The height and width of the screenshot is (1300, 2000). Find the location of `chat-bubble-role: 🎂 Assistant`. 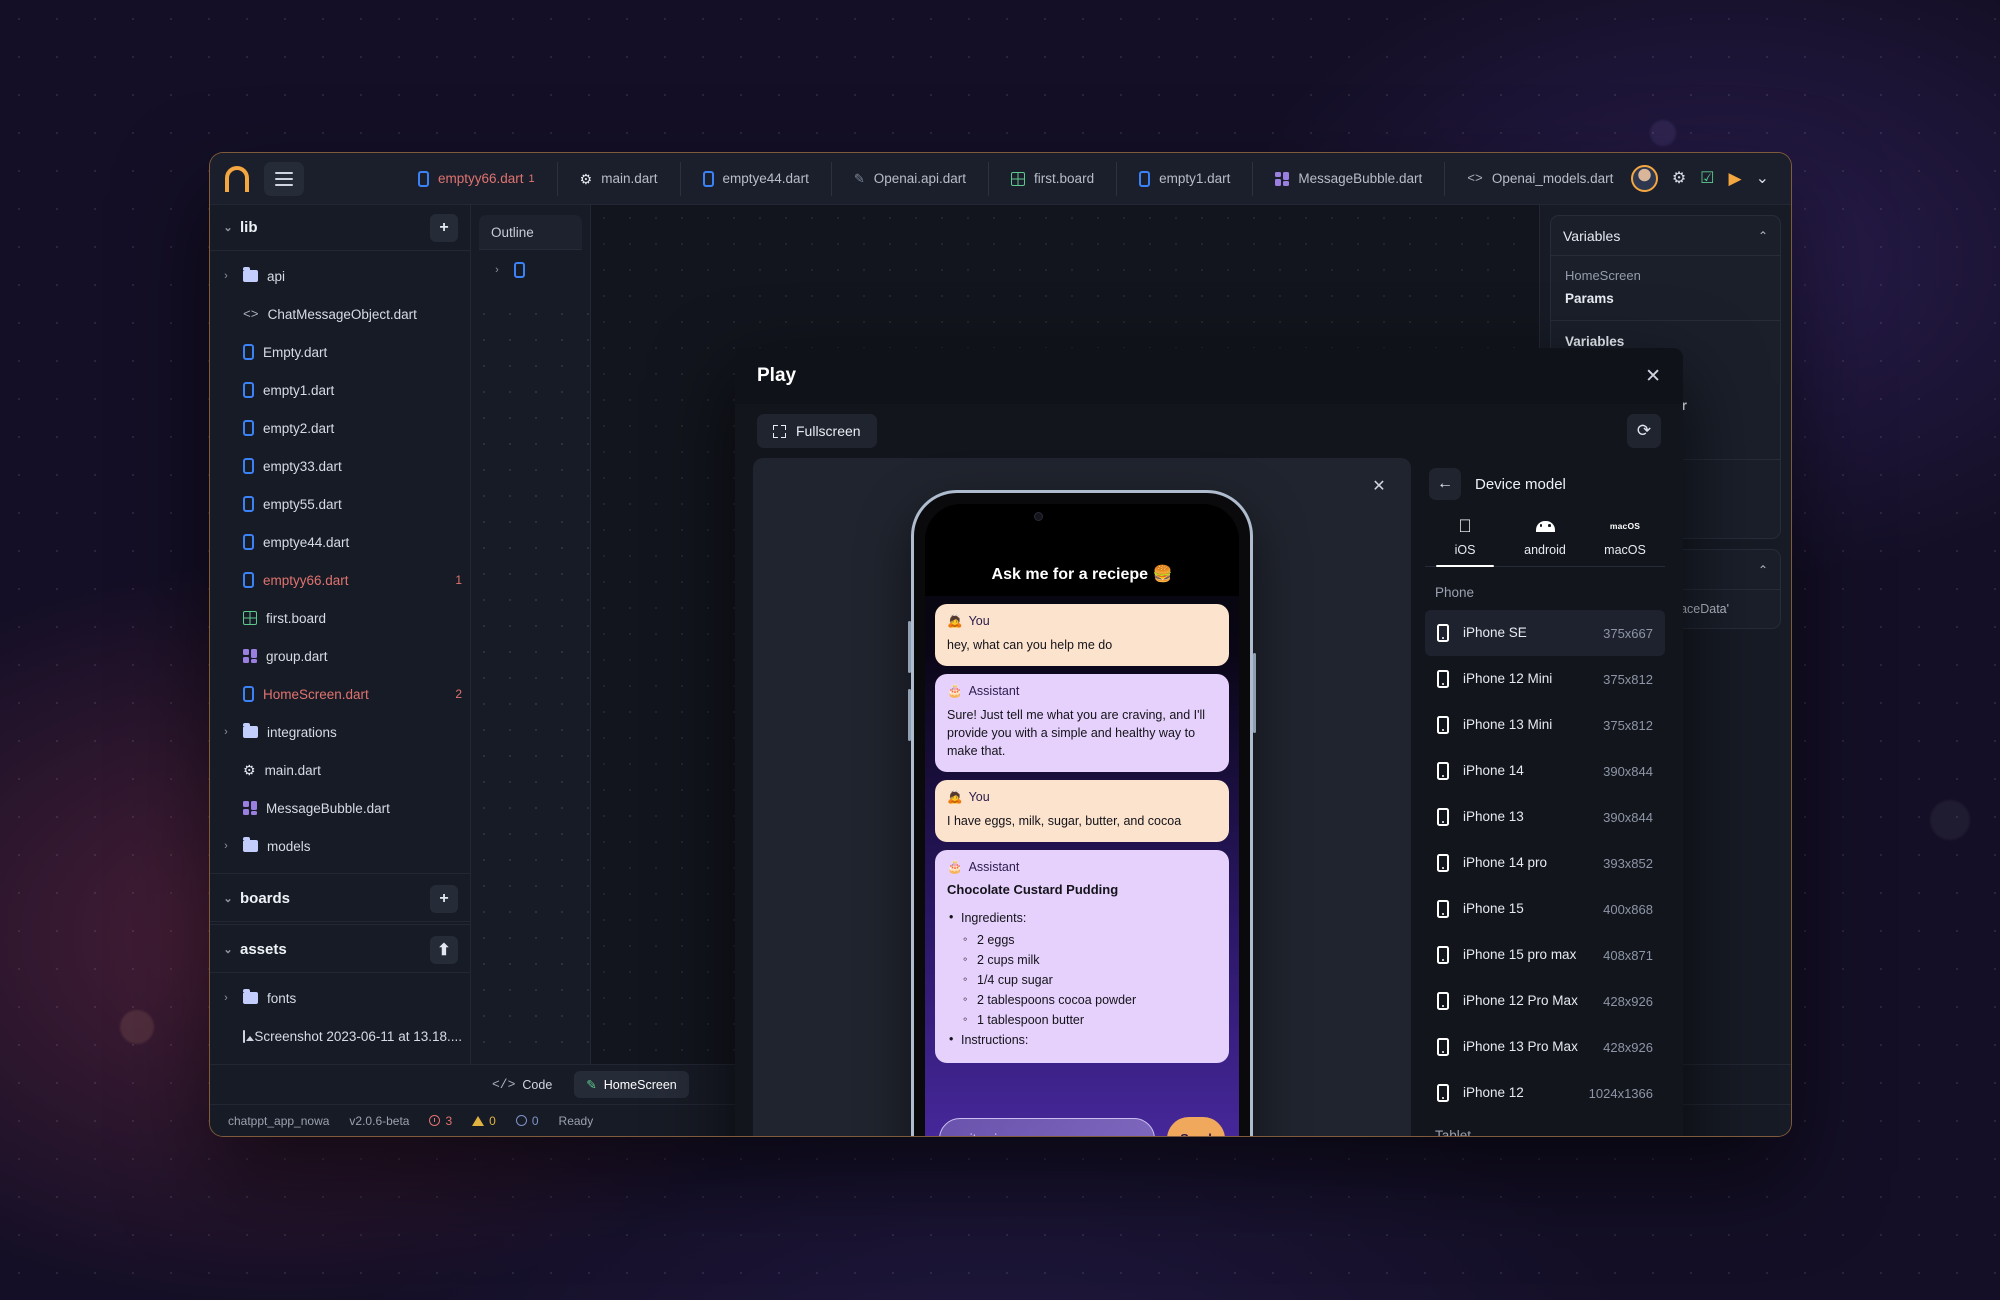

chat-bubble-role: 🎂 Assistant is located at coordinates (1082, 867).